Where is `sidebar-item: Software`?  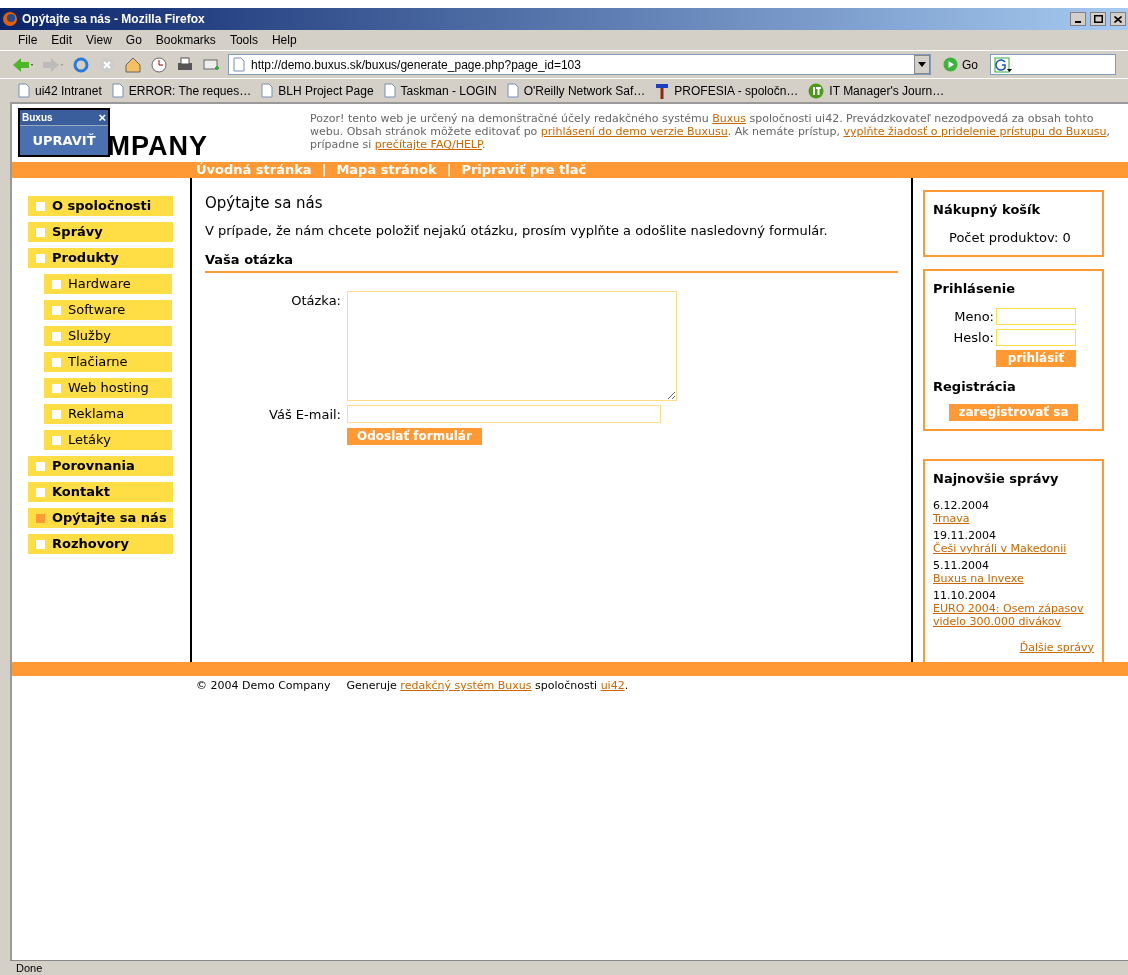 sidebar-item: Software is located at coordinates (108, 310).